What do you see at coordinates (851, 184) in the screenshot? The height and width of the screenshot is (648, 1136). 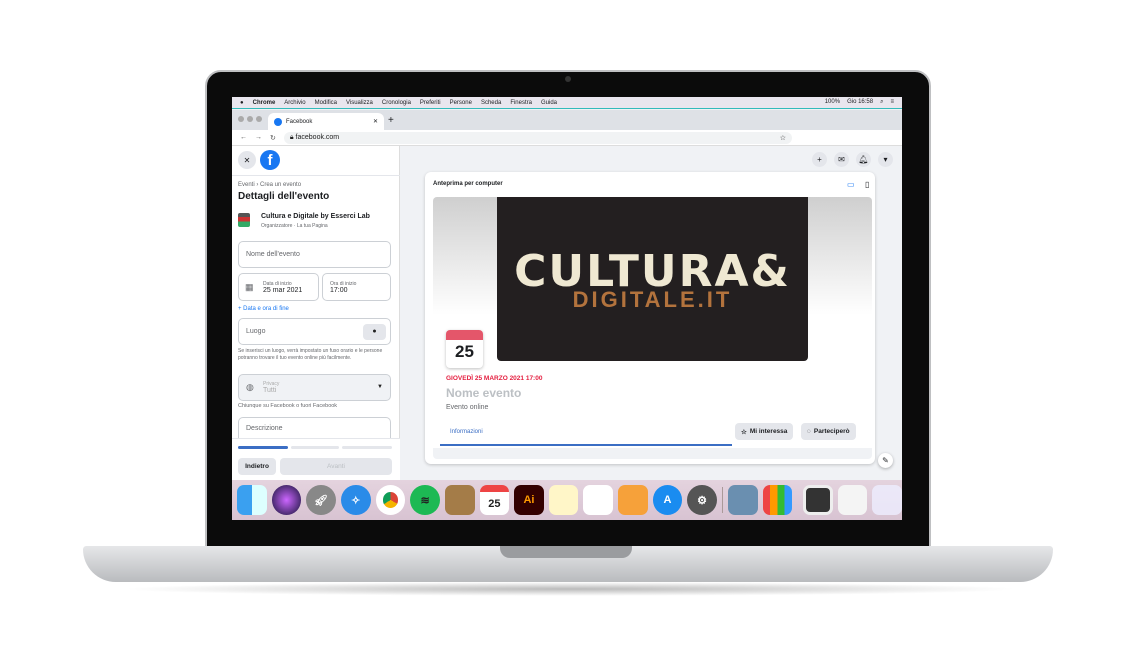 I see `desktop-icon: ▭` at bounding box center [851, 184].